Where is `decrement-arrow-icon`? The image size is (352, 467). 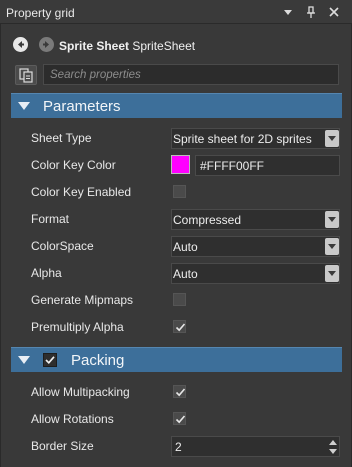 decrement-arrow-icon is located at coordinates (333, 451).